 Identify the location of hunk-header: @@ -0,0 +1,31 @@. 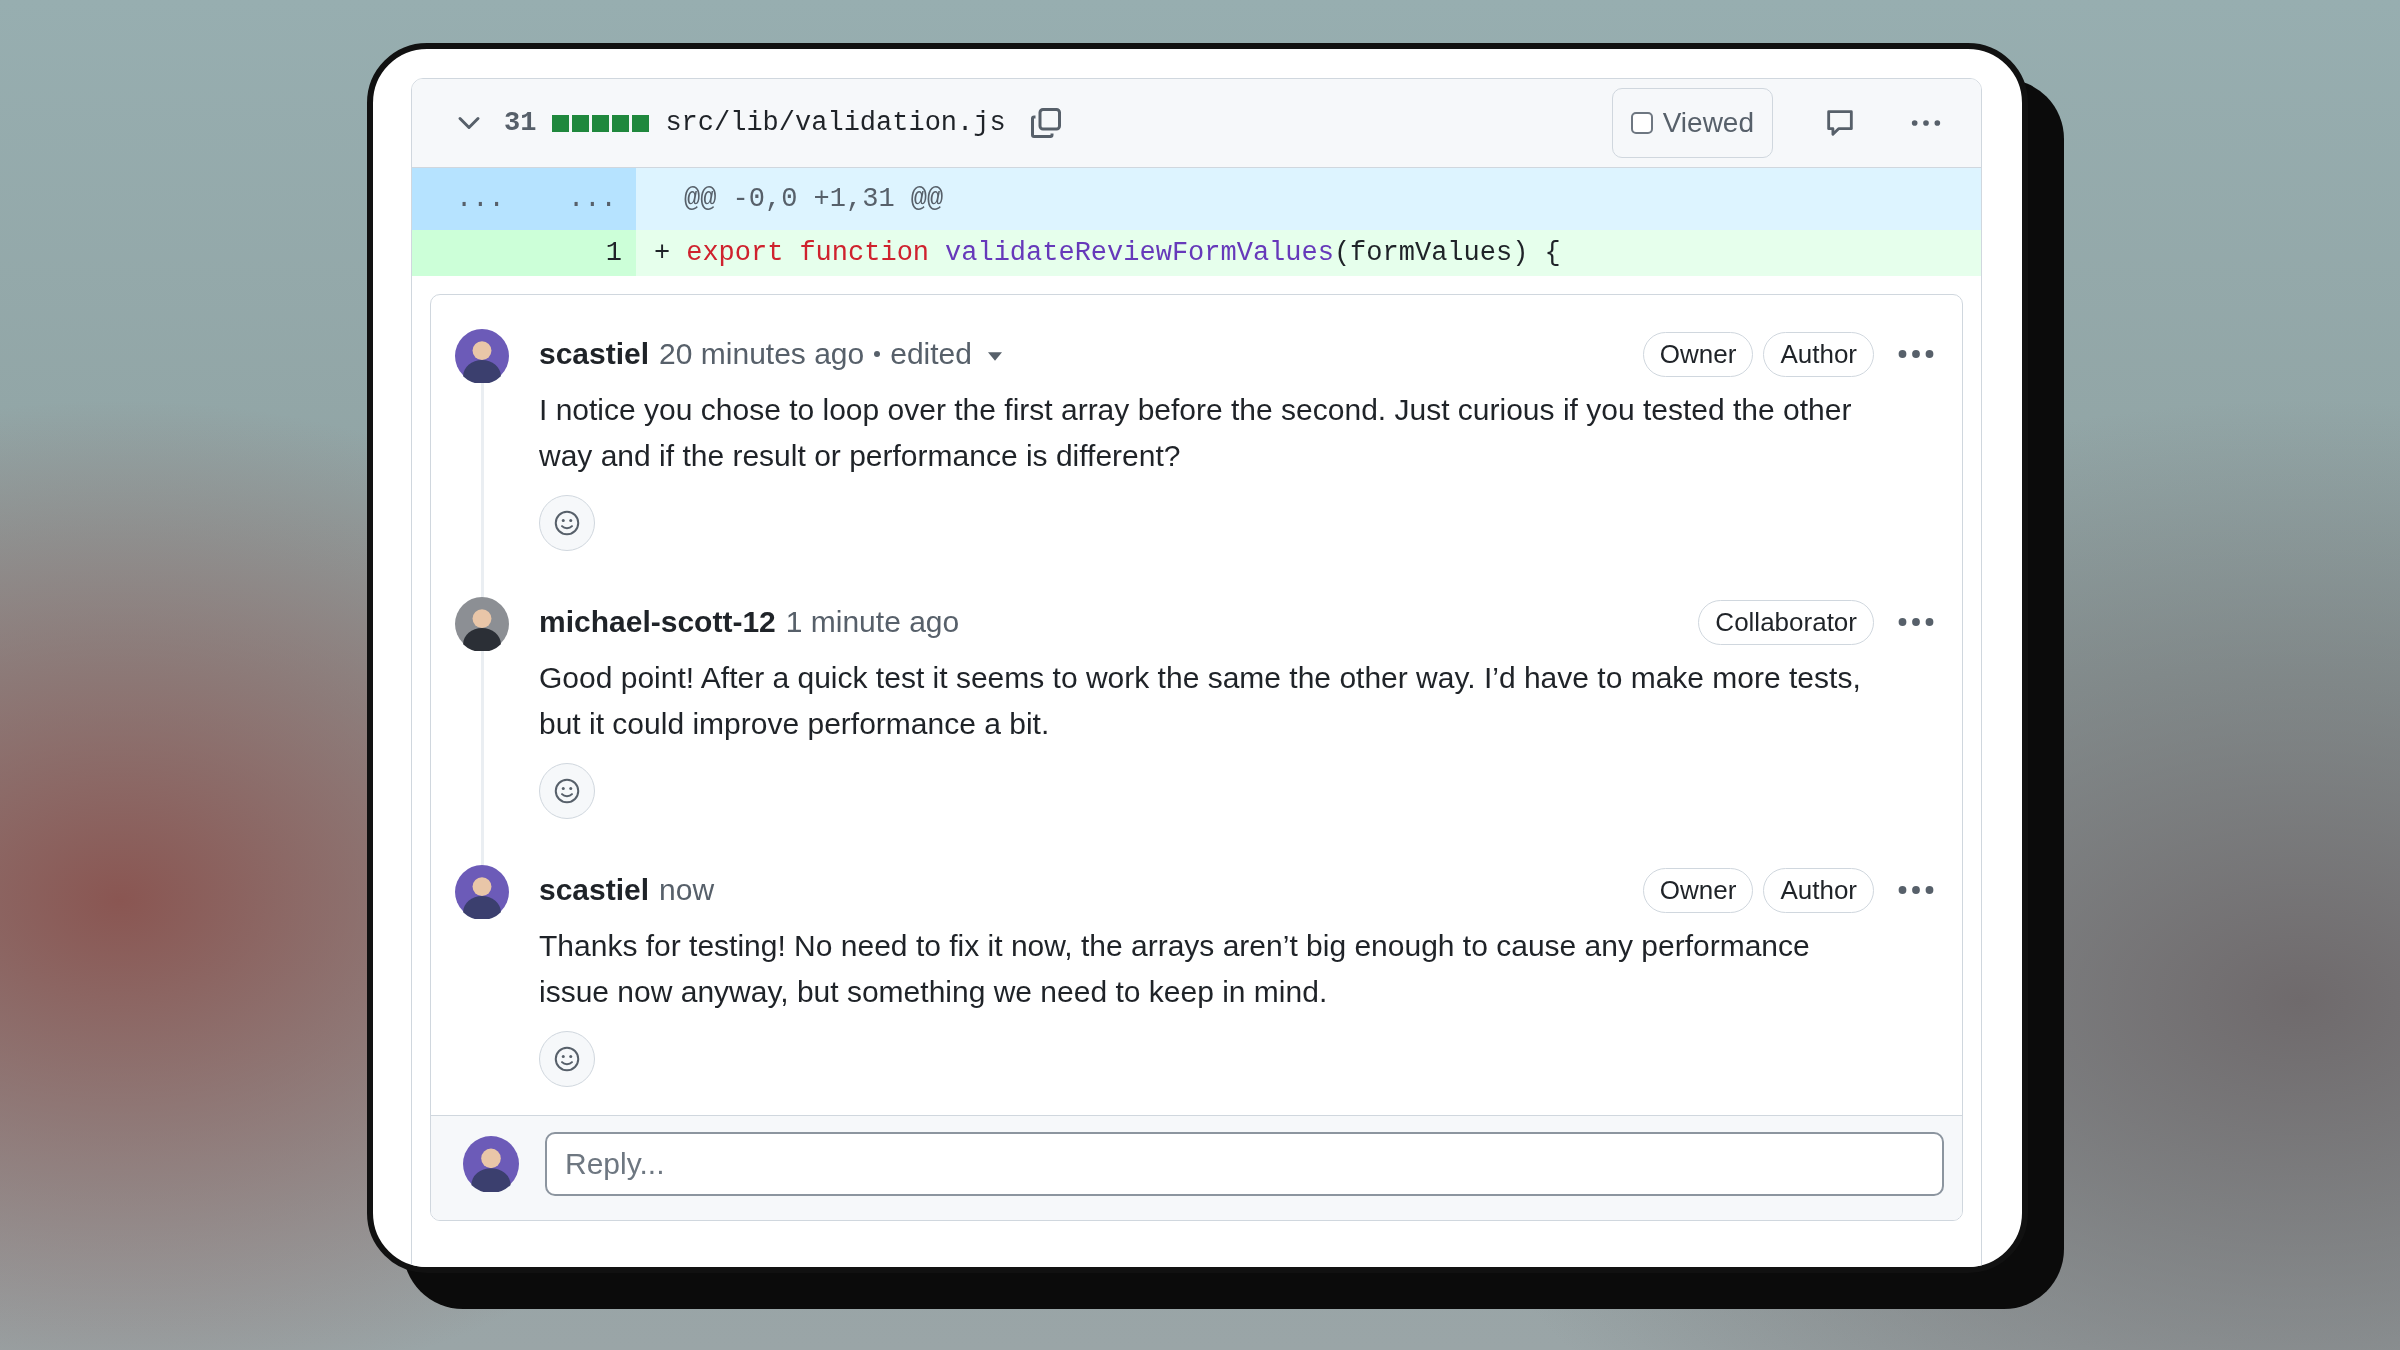
(813, 199).